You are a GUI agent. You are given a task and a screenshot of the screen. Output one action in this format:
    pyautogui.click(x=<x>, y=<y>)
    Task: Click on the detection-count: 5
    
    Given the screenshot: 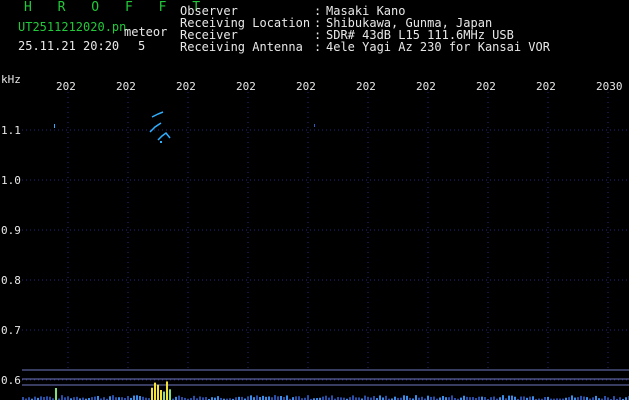 What is the action you would take?
    pyautogui.click(x=142, y=46)
    